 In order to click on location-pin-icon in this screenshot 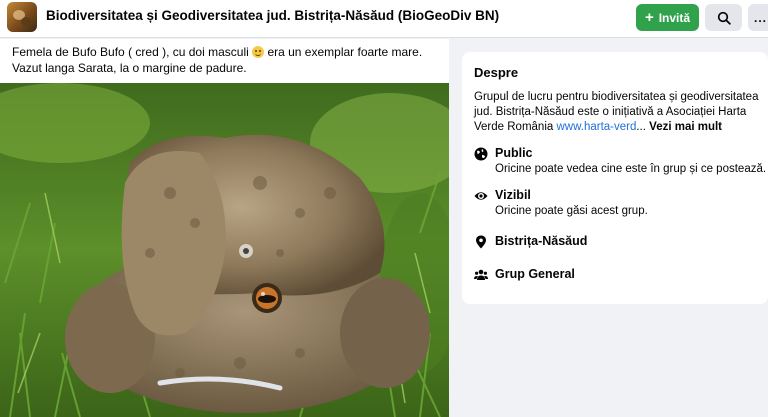, I will do `click(481, 242)`.